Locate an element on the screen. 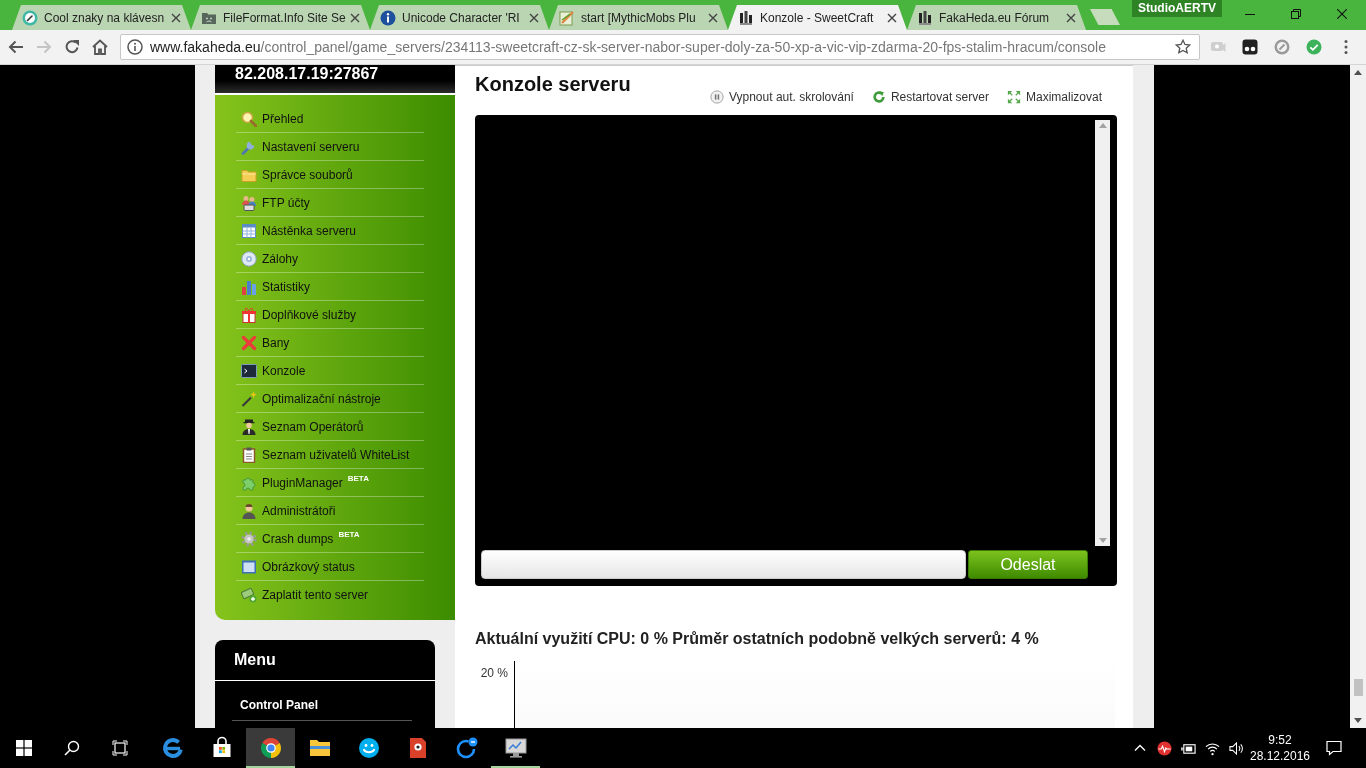 This screenshot has width=1366, height=768. browser-tab: start [MythicMobs Plu is located at coordinates (638, 17).